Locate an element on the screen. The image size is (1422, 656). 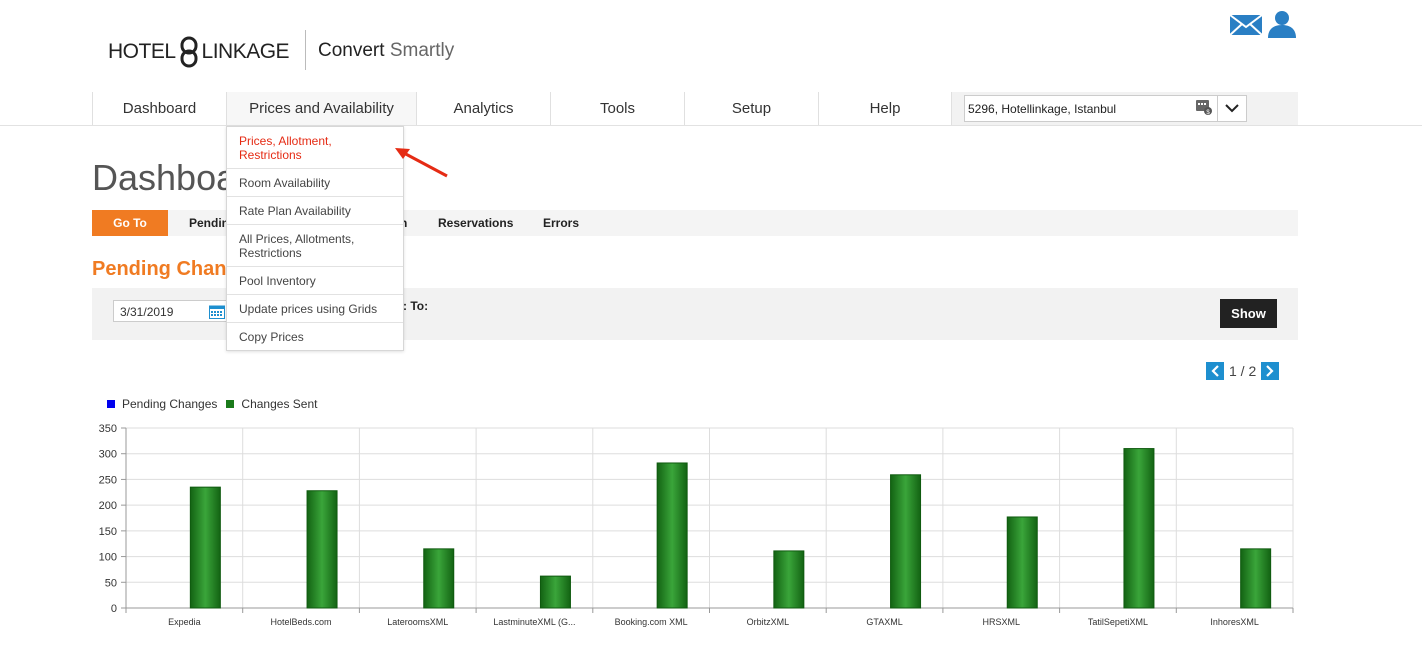
y-tick-label: 50 is located at coordinates (111, 583).